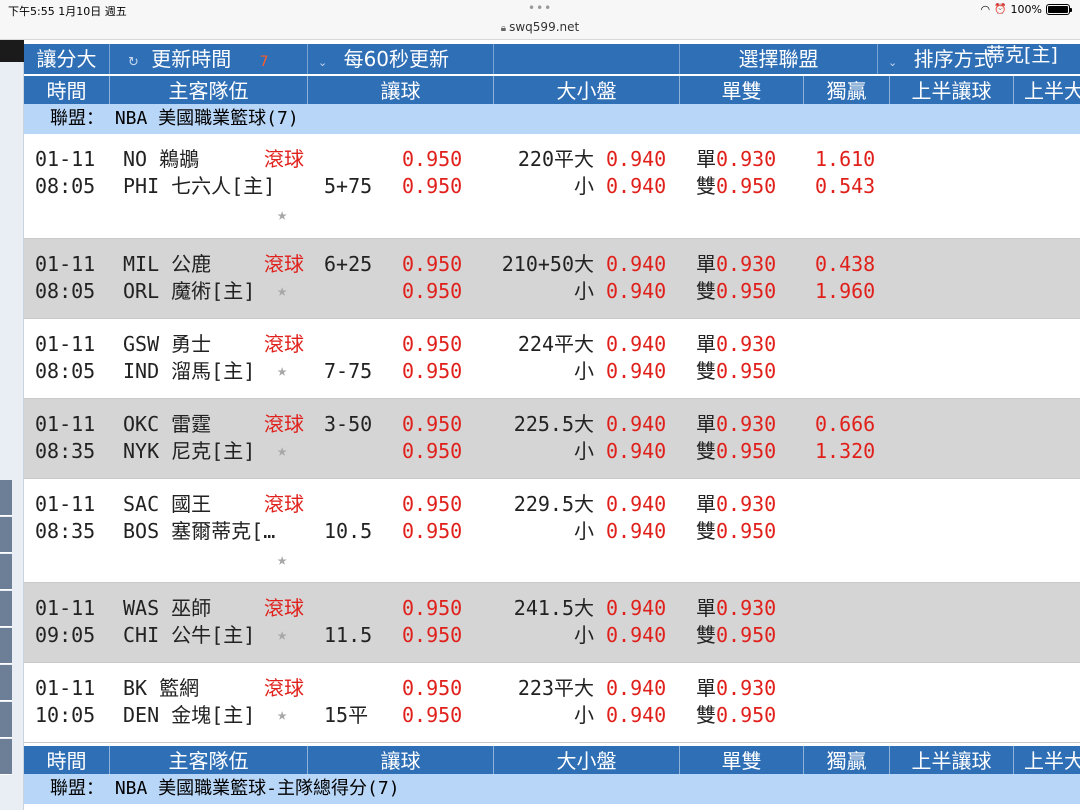  I want to click on handicap-line: 5+75, so click(348, 186).